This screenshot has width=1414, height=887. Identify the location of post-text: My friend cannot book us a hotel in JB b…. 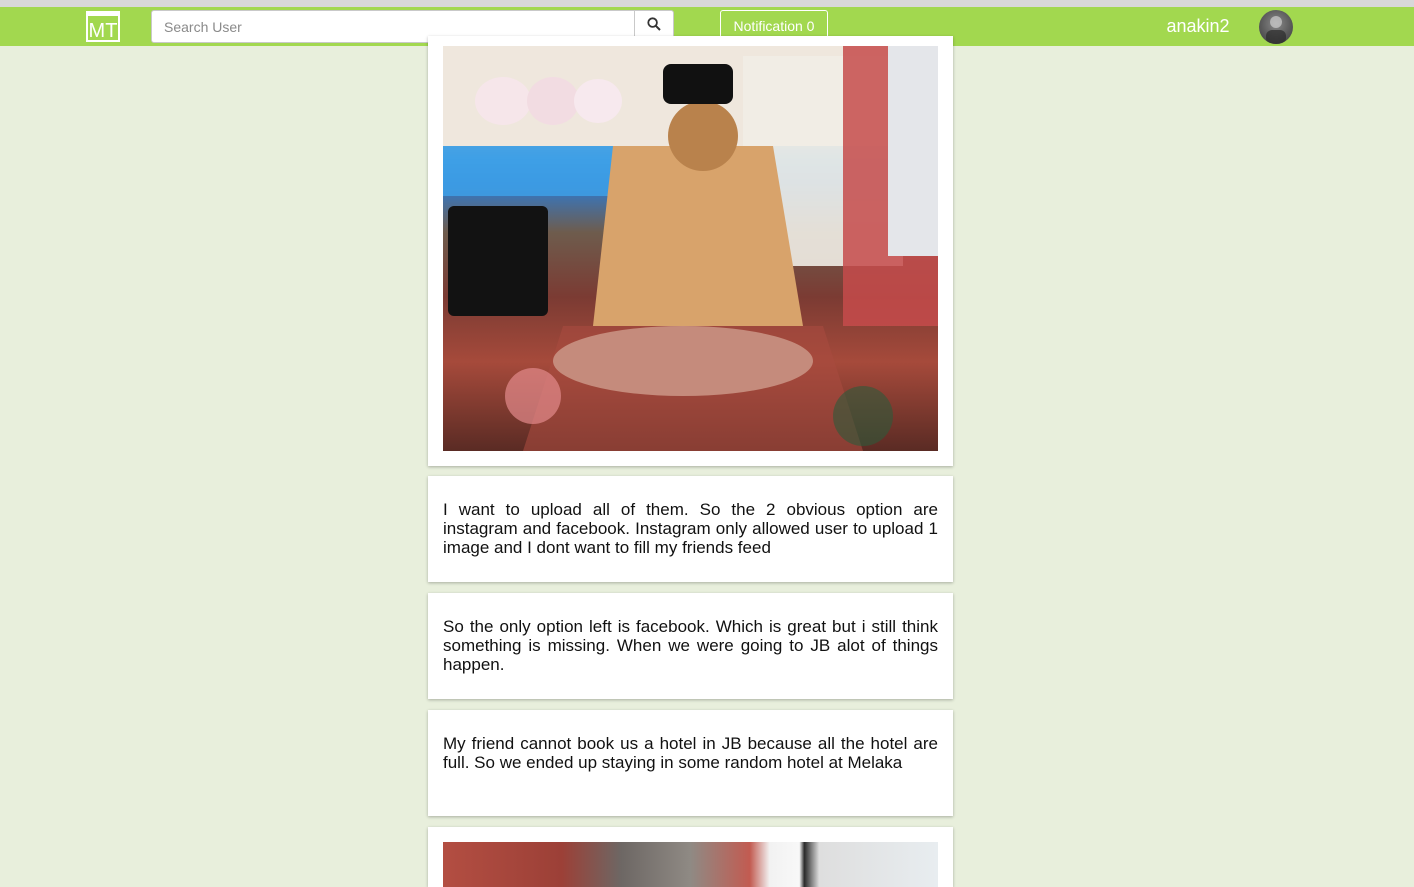
(690, 753).